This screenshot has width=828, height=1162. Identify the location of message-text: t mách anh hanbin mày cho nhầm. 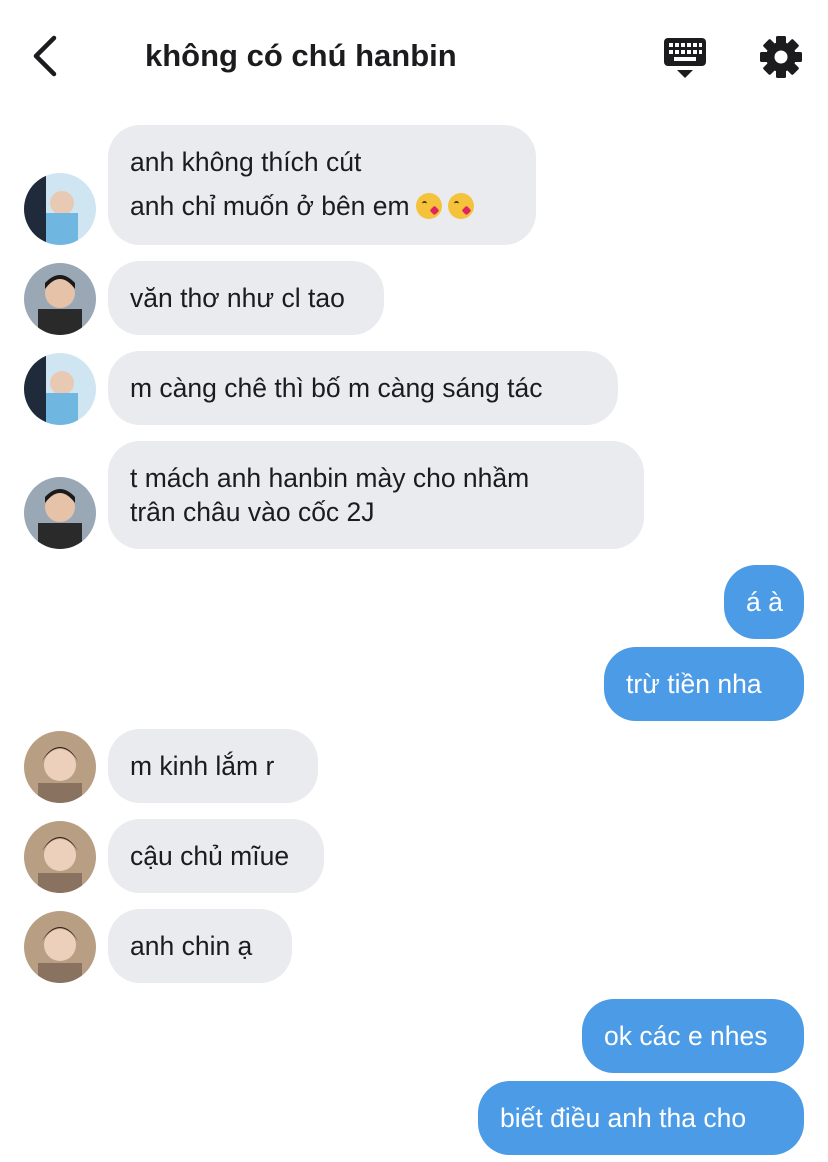
(330, 478).